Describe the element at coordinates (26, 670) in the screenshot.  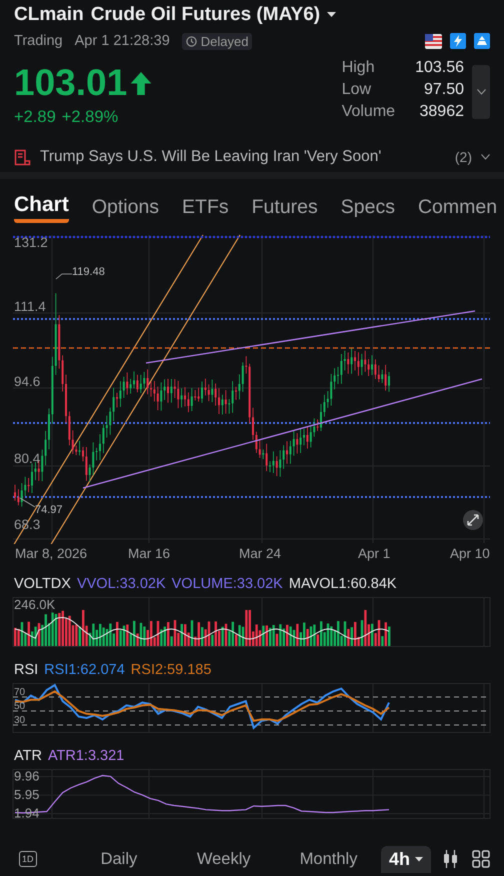
I see `indicator-name: RSI` at that location.